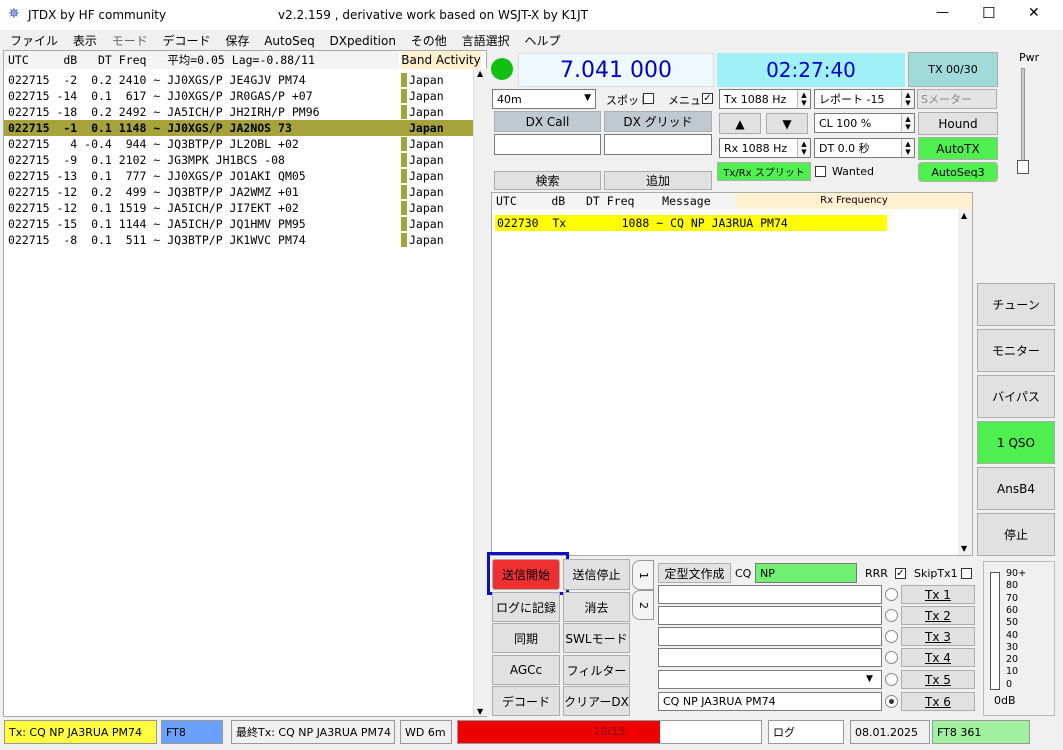 The width and height of the screenshot is (1063, 750). I want to click on one-qso-button: 1 QSO, so click(1016, 442).